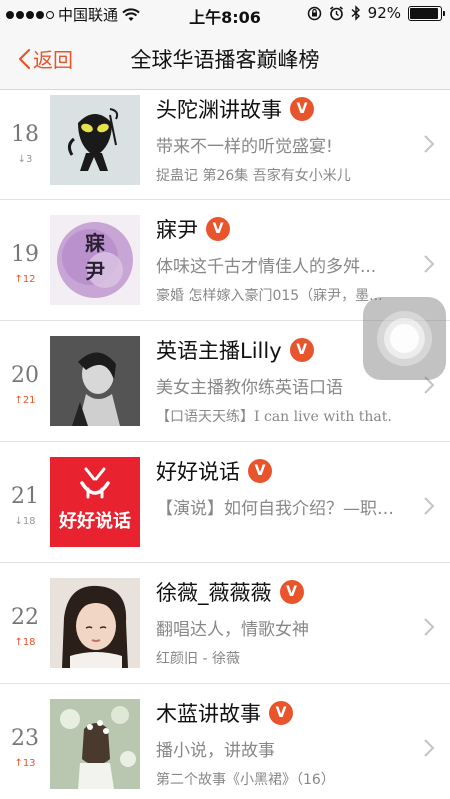  Describe the element at coordinates (215, 751) in the screenshot. I see `podcast-description: 播小说，讲故事` at that location.